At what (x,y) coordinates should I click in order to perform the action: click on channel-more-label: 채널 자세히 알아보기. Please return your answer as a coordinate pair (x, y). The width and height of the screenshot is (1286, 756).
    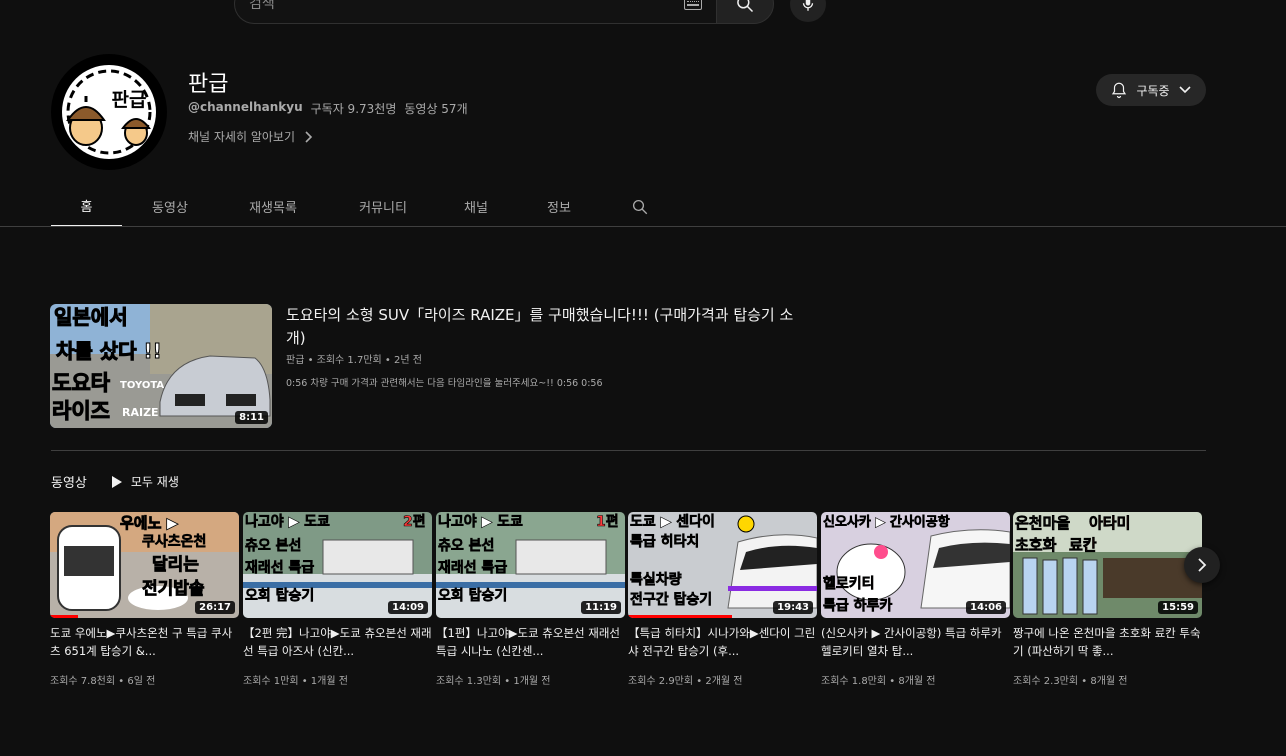
    Looking at the image, I should click on (241, 137).